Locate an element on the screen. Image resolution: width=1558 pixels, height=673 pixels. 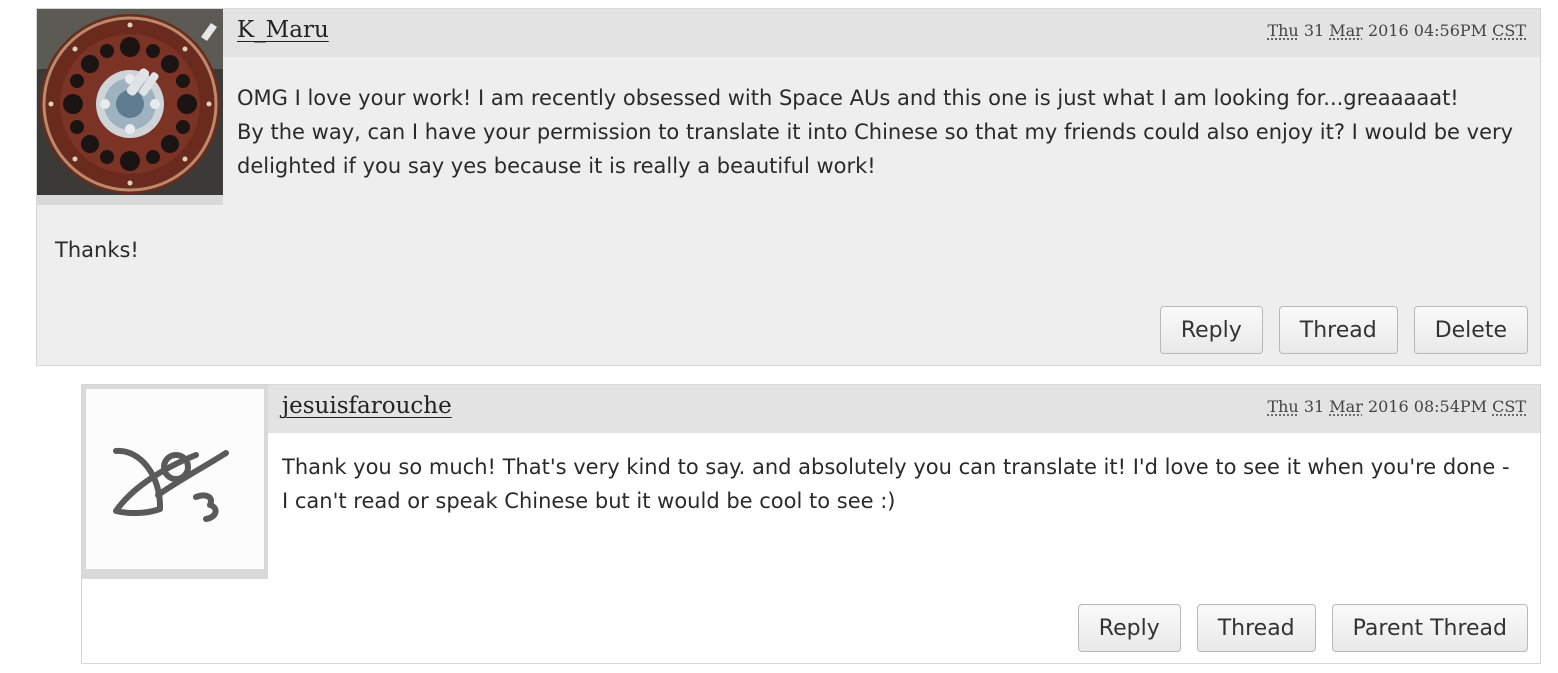
username-link: jesuisfarouche is located at coordinates (367, 406).